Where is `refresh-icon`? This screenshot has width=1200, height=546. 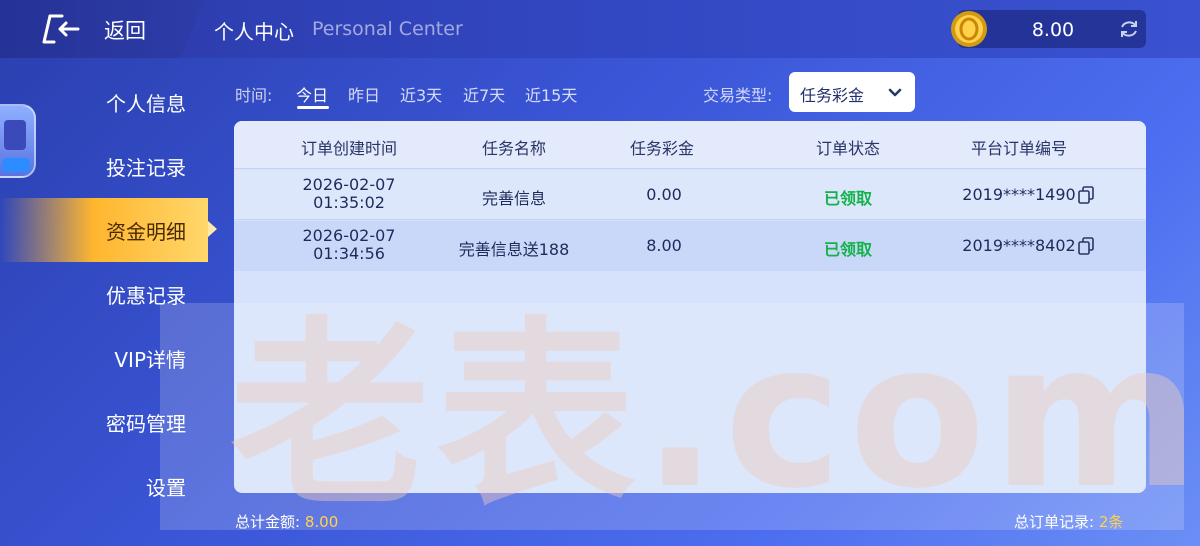 refresh-icon is located at coordinates (1129, 29).